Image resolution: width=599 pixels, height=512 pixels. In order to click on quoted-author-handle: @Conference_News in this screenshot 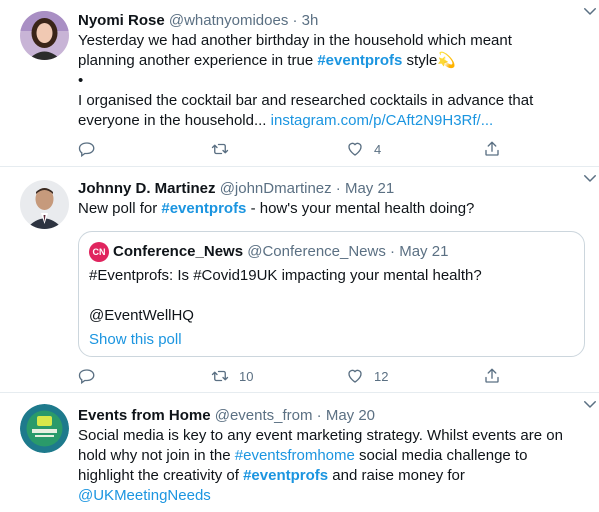, I will do `click(316, 251)`.